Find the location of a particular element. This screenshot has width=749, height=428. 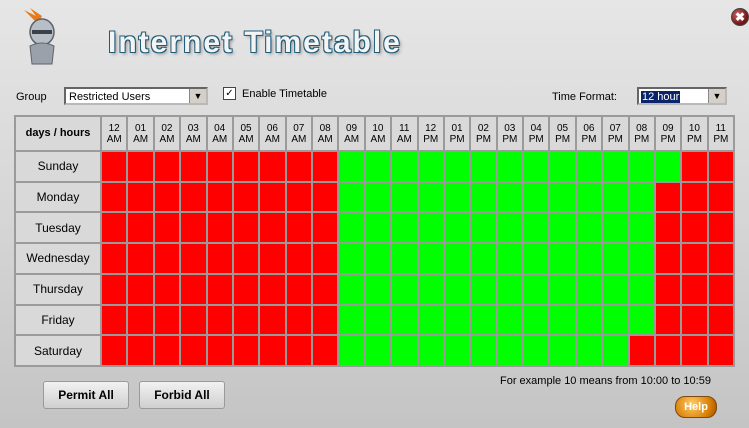

hour-header: 10 AM is located at coordinates (378, 133).